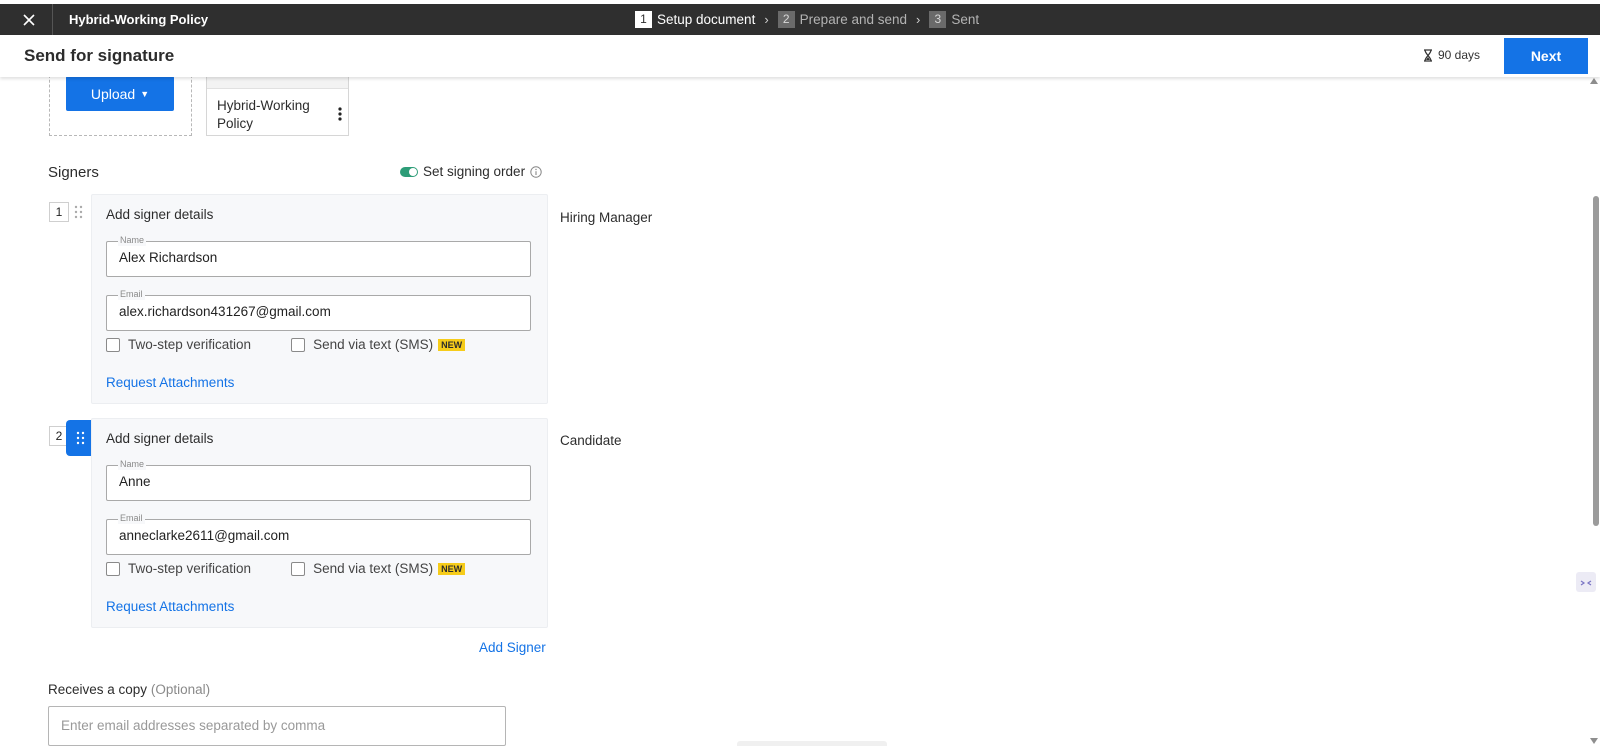  I want to click on side-panel-widget-icon, so click(1586, 582).